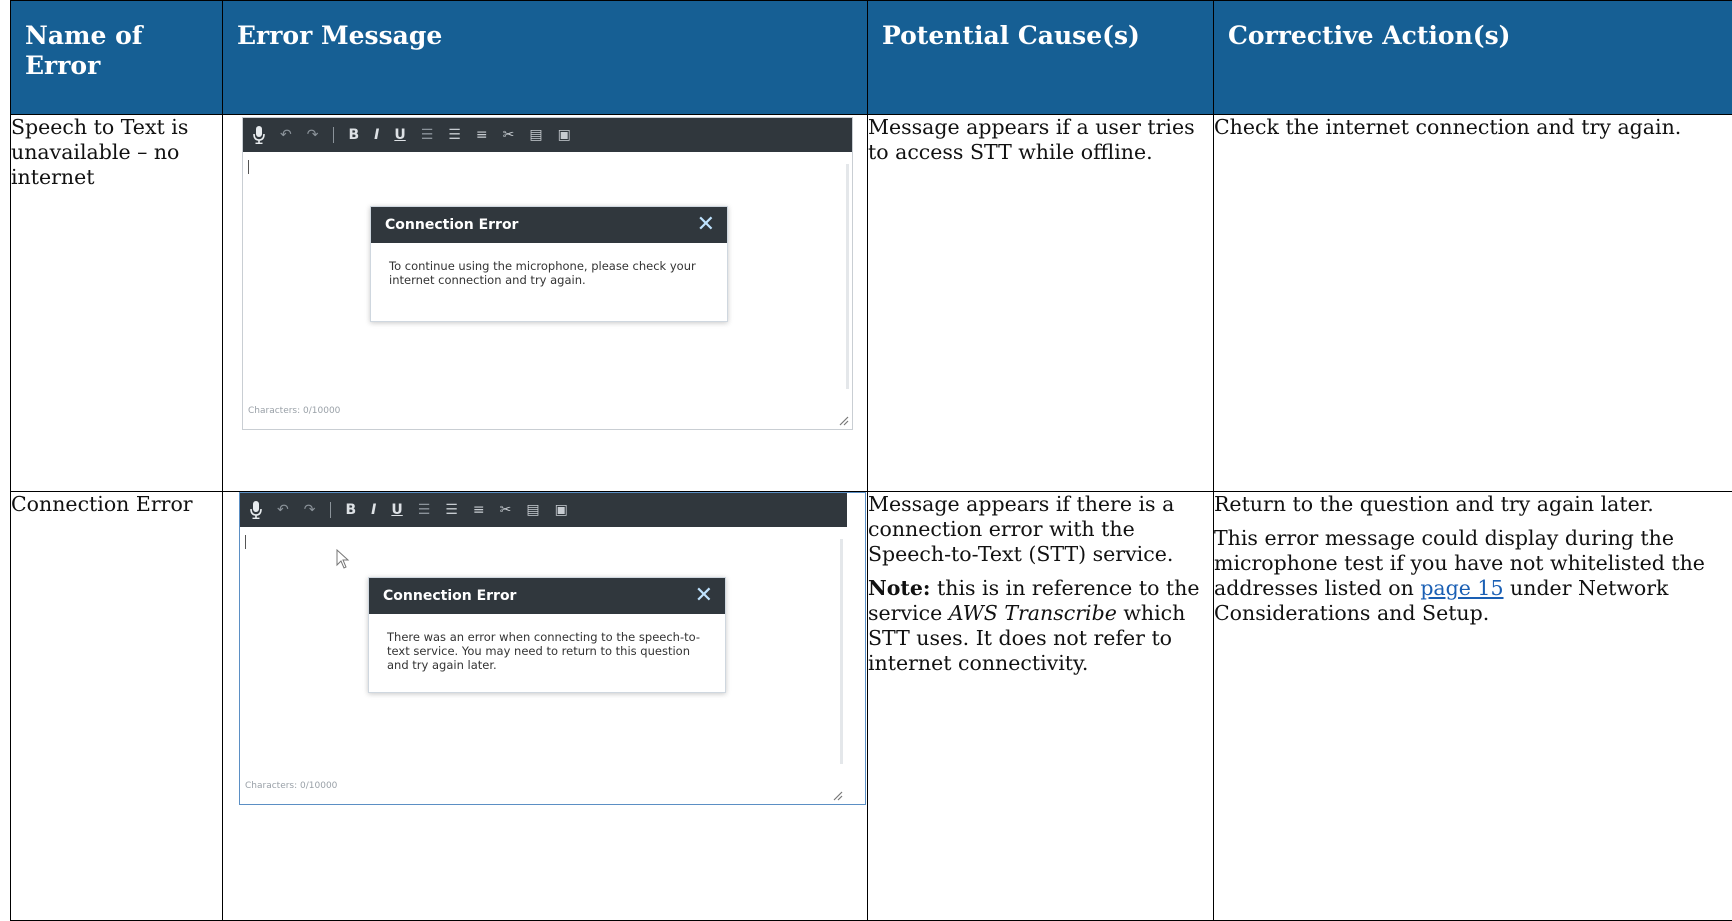 The image size is (1732, 921). Describe the element at coordinates (117, 58) in the screenshot. I see `header-name-of-error: Name of Error` at that location.